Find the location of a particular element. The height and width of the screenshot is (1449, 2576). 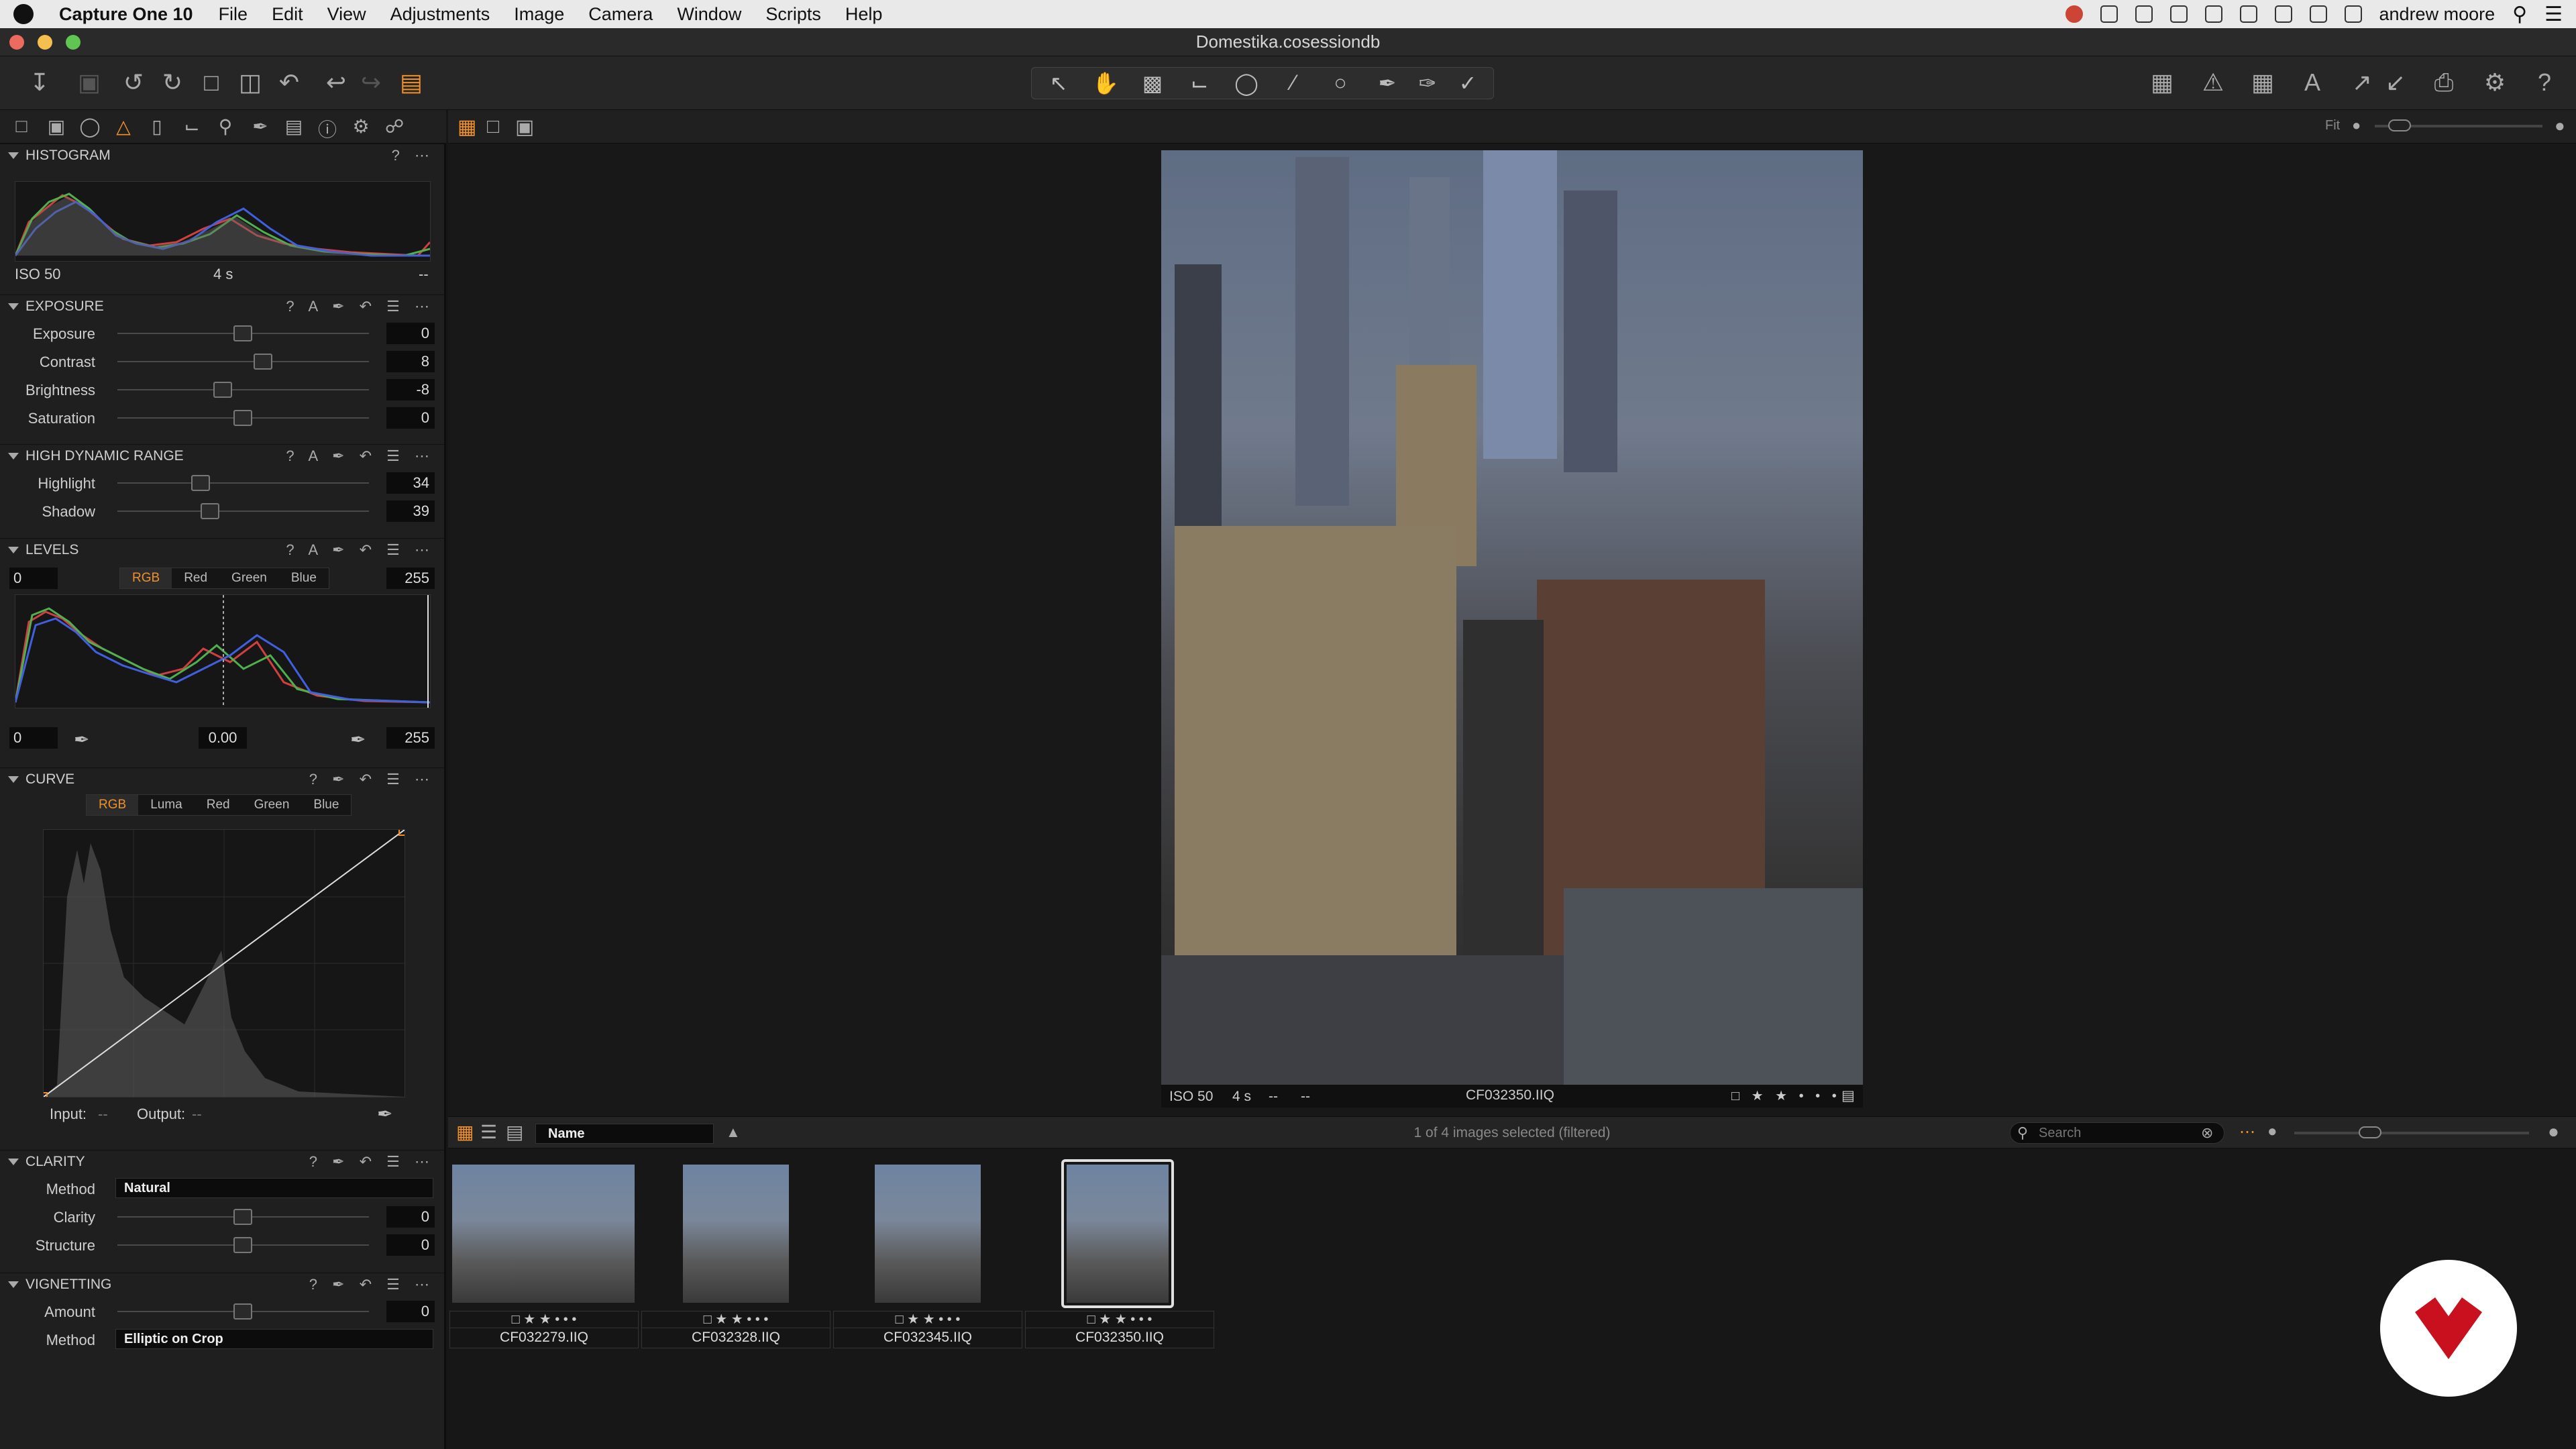

vignetting-method-select: Elliptic on Crop is located at coordinates (274, 1339).